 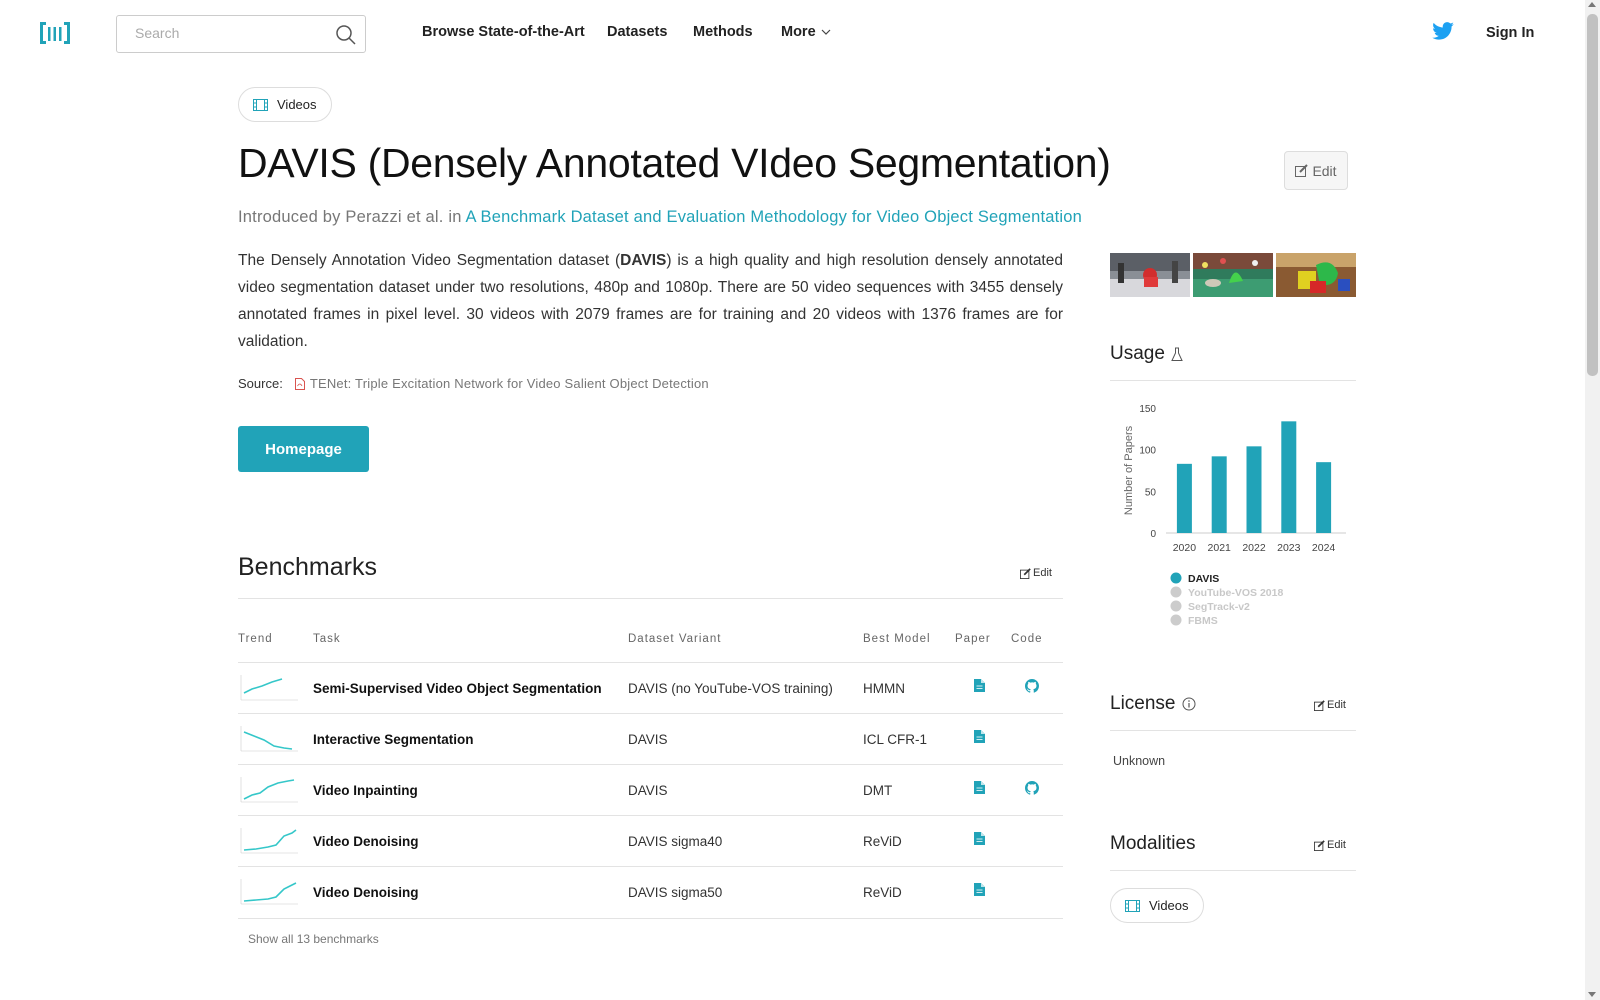 What do you see at coordinates (303, 449) in the screenshot?
I see `homepage-button: Homepage` at bounding box center [303, 449].